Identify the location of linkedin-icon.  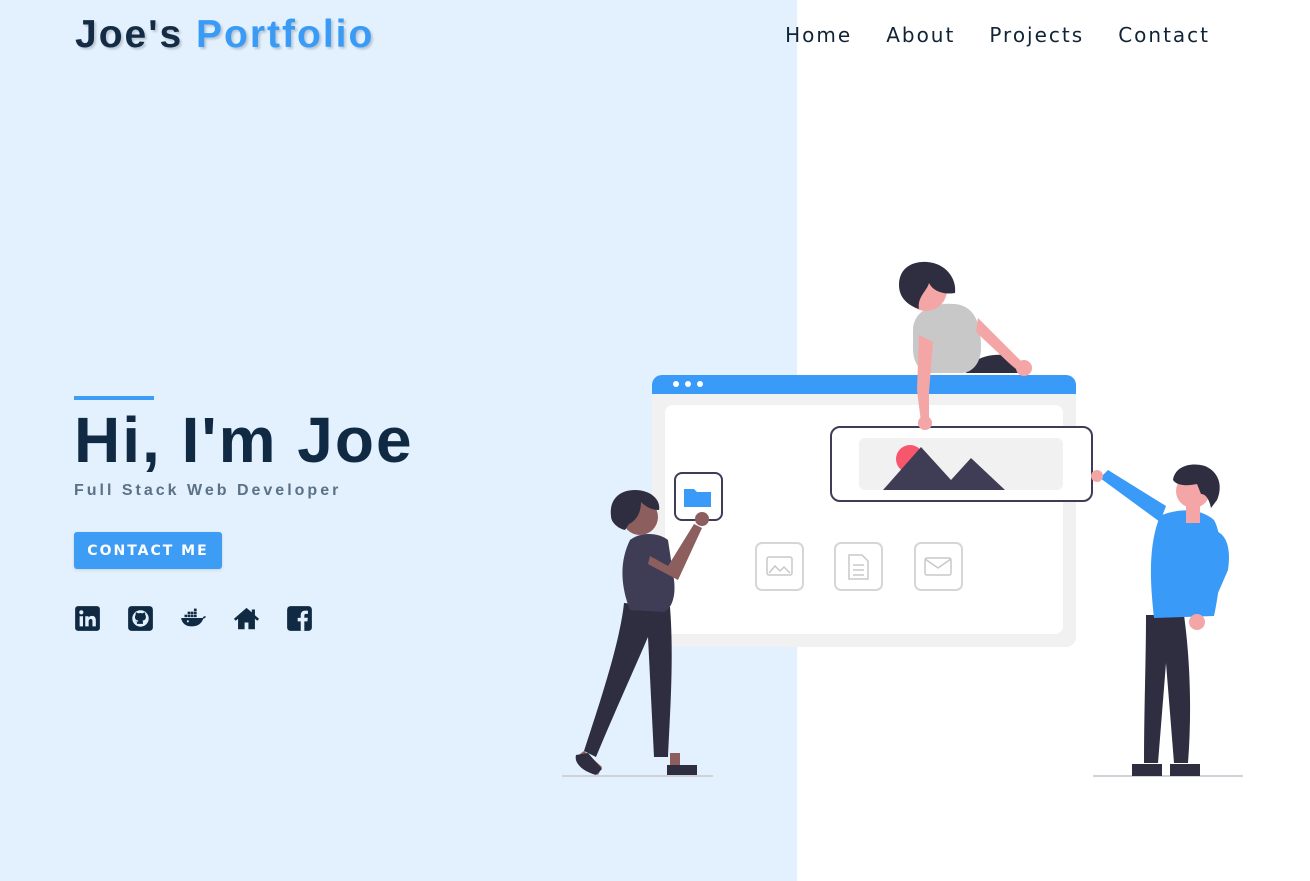
(87, 618).